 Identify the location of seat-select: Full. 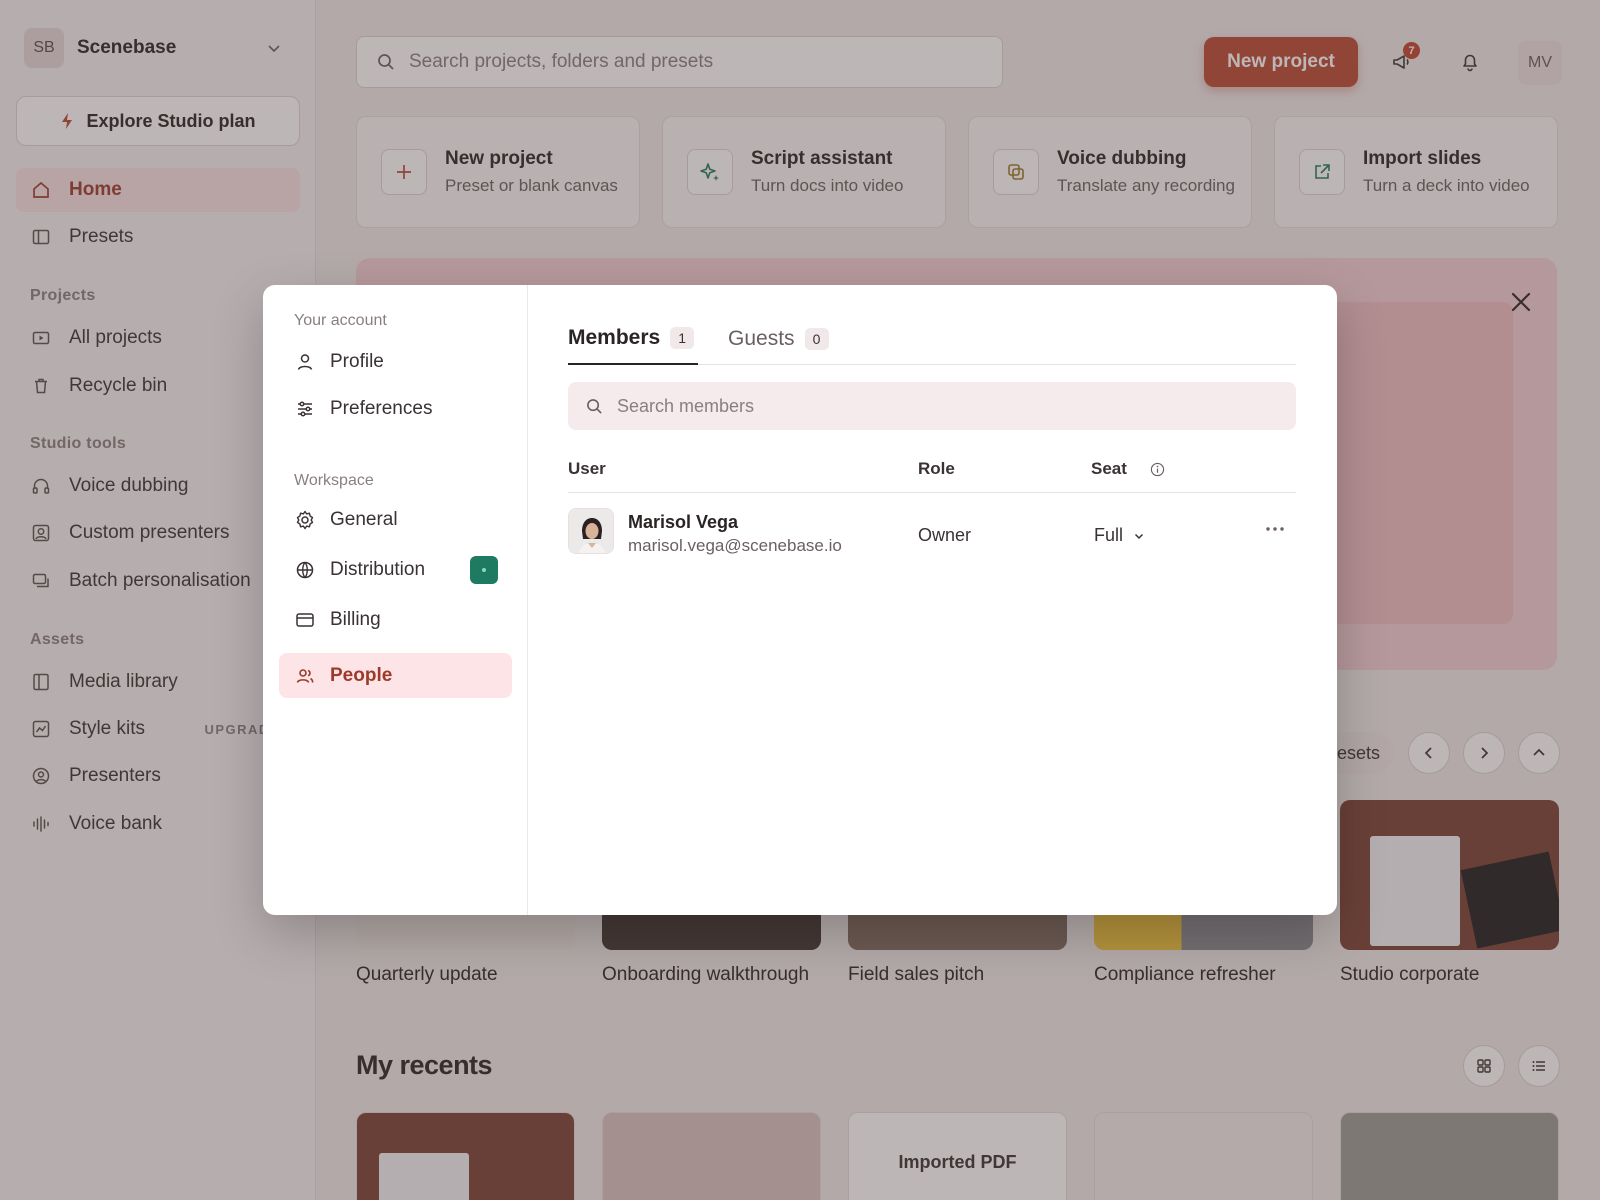
(1119, 535).